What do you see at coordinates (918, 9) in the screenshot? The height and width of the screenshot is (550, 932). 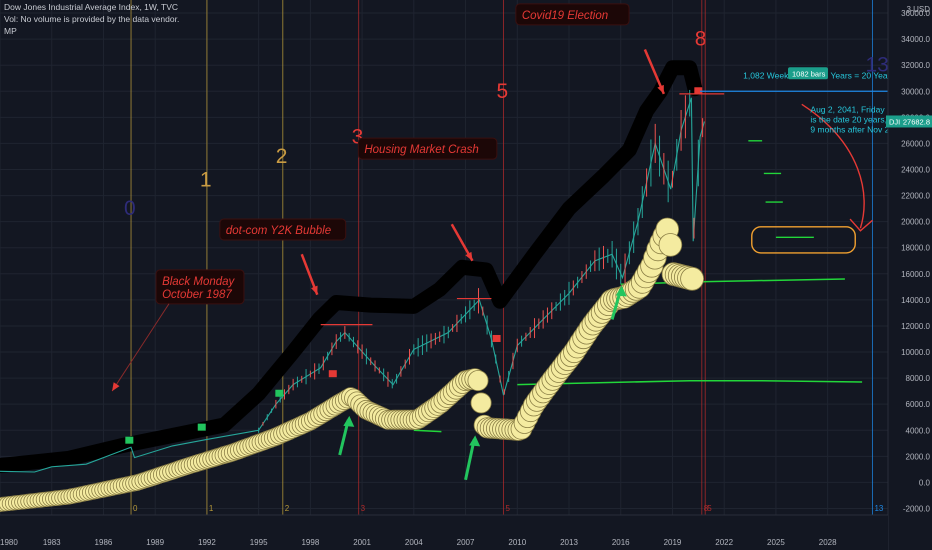 I see `currency-label: 3 USD` at bounding box center [918, 9].